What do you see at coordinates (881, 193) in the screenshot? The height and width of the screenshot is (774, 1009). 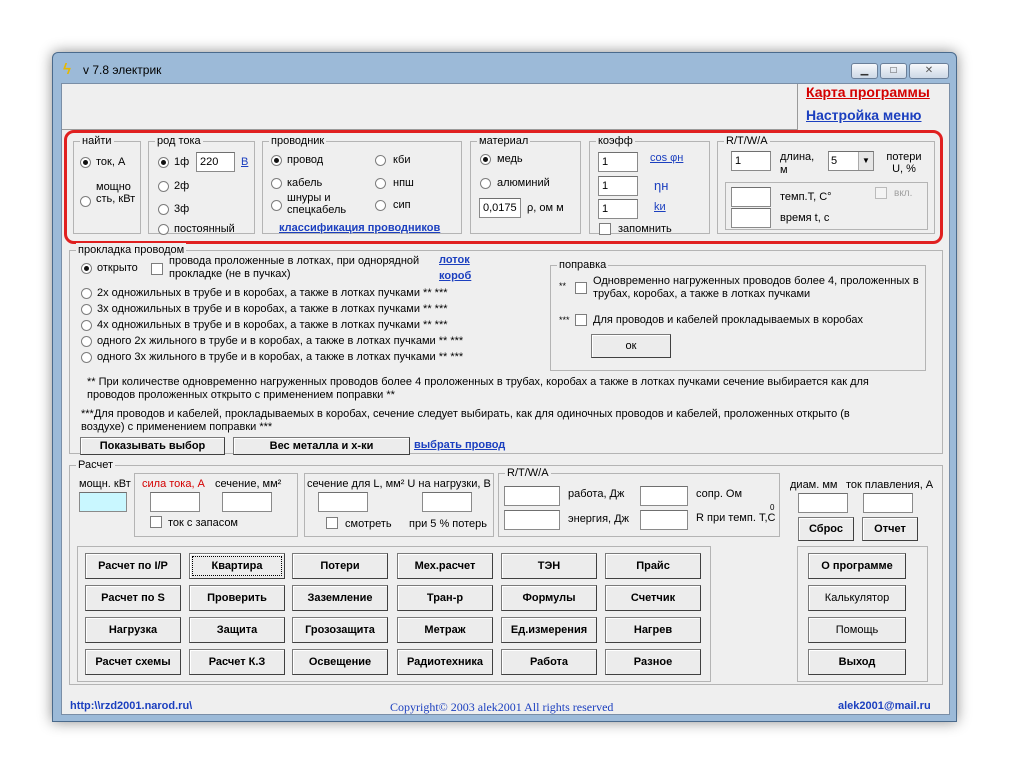 I see `enable-checkbox` at bounding box center [881, 193].